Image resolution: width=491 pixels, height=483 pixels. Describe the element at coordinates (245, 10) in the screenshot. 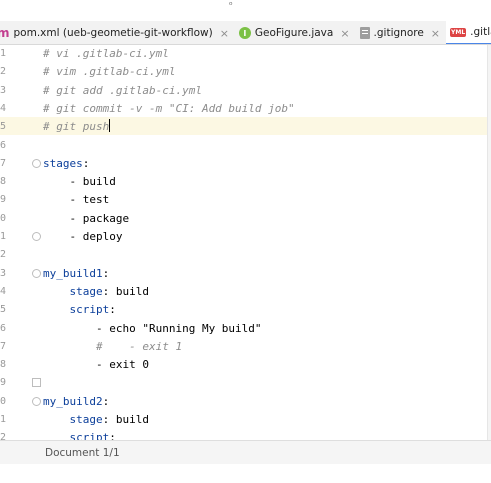

I see `title-strip: ᵒ` at that location.